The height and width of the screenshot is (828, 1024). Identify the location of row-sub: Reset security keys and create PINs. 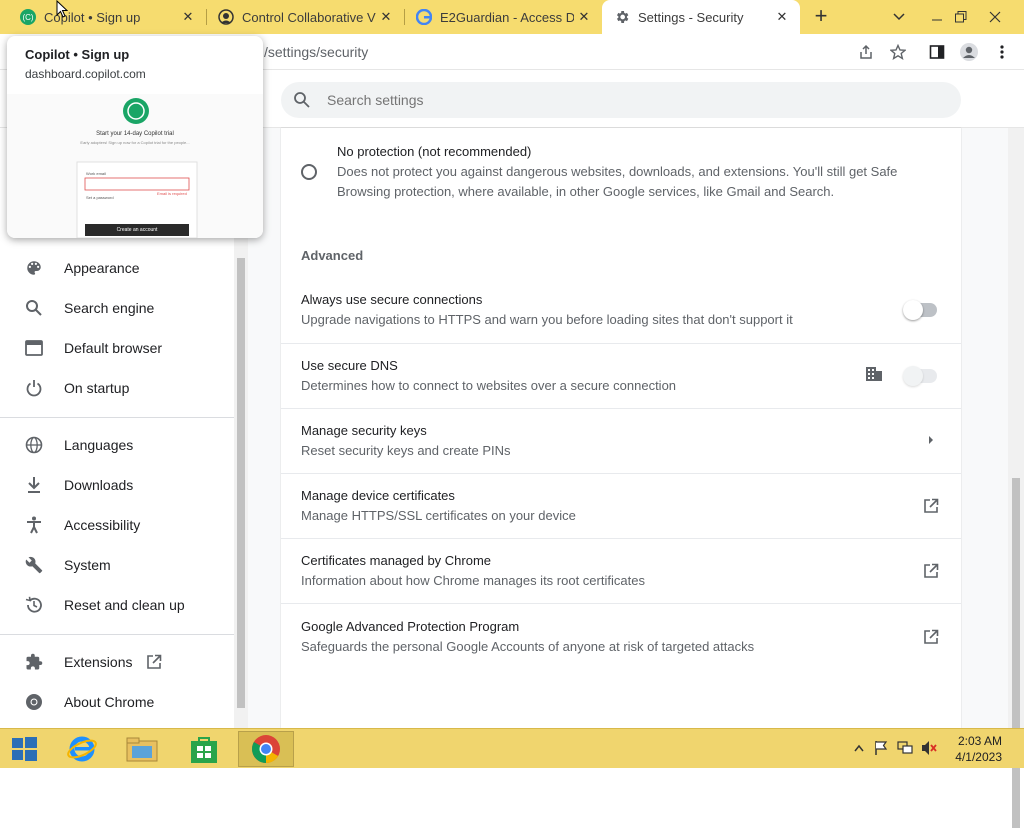
(406, 450).